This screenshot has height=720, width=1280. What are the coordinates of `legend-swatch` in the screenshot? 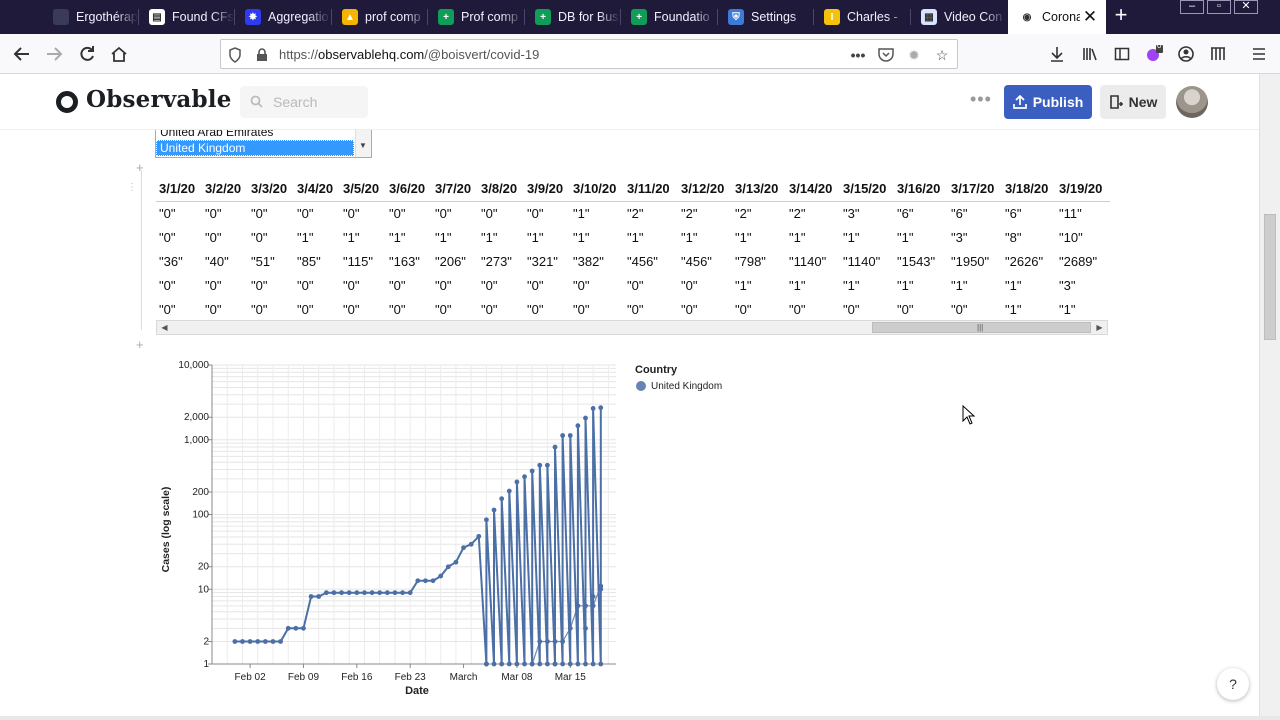 It's located at (641, 386).